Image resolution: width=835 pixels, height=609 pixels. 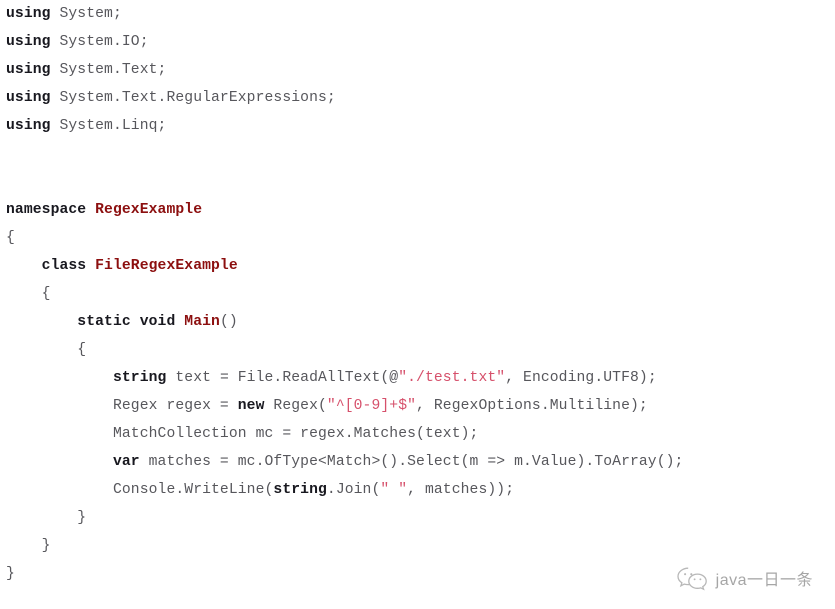 What do you see at coordinates (202, 322) in the screenshot?
I see `code-token-type: Main` at bounding box center [202, 322].